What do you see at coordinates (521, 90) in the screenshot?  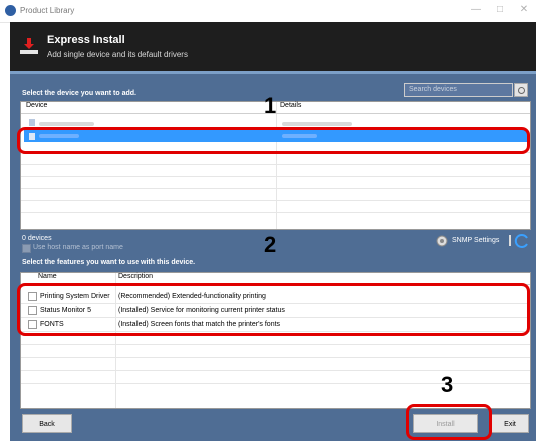 I see `search-icon` at bounding box center [521, 90].